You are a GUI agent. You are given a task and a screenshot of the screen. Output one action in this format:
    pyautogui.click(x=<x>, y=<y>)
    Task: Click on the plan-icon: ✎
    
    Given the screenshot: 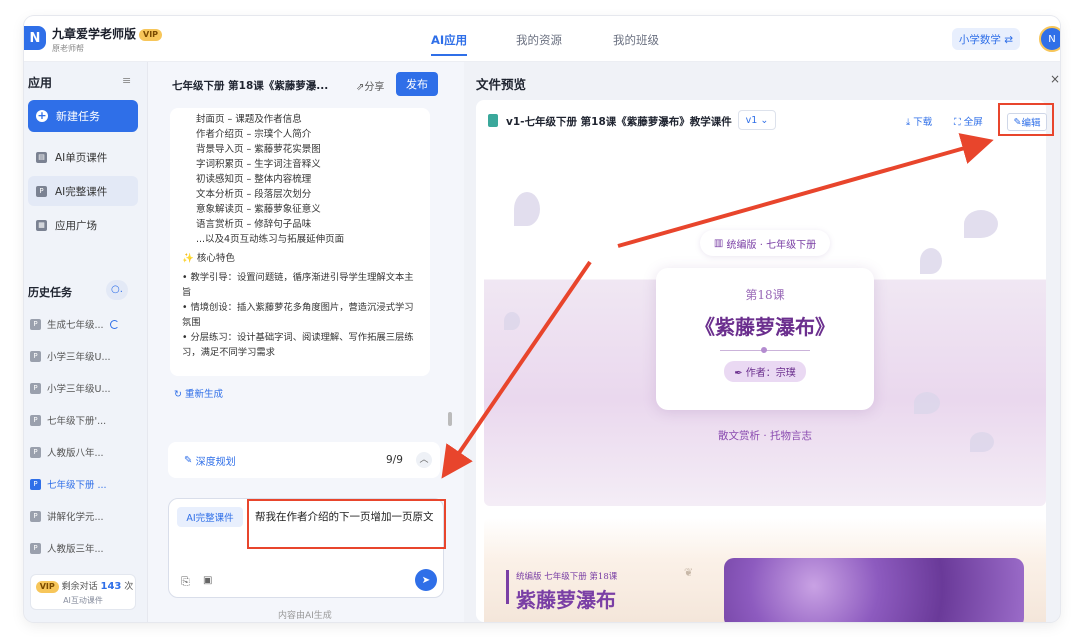 What is the action you would take?
    pyautogui.click(x=188, y=460)
    